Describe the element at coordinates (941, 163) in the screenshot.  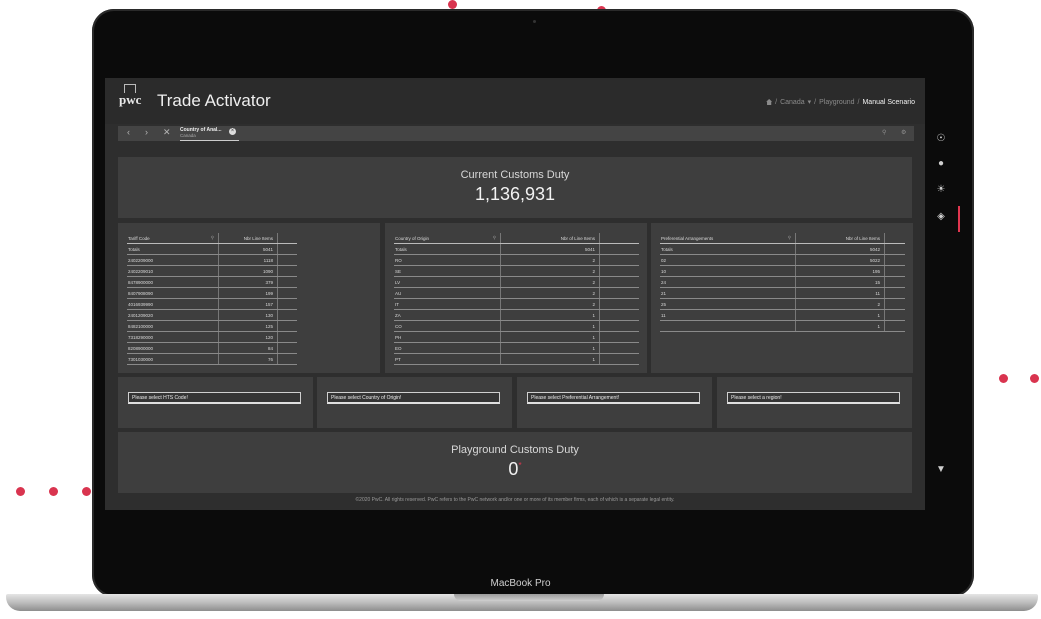
I see `location-pin-icon: ●` at that location.